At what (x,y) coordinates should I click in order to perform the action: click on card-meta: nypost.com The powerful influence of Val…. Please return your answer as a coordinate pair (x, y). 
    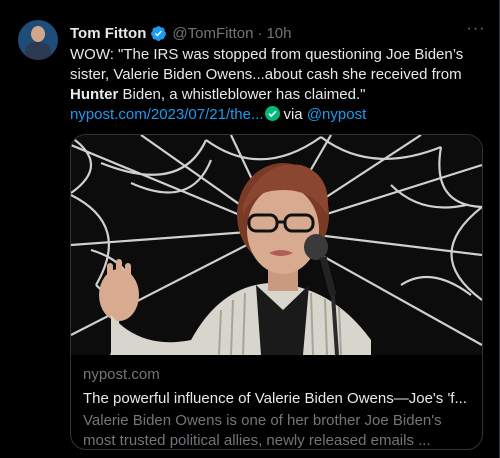
    Looking at the image, I should click on (278, 407).